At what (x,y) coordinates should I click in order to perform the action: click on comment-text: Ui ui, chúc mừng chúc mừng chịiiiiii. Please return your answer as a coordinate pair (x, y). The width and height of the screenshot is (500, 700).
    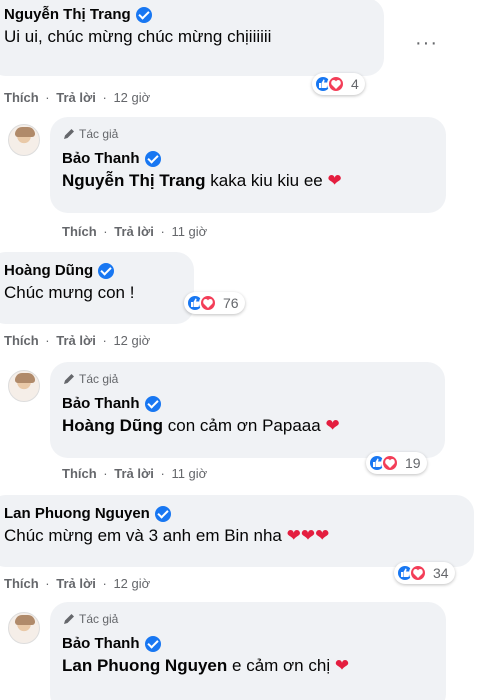
    Looking at the image, I should click on (138, 36).